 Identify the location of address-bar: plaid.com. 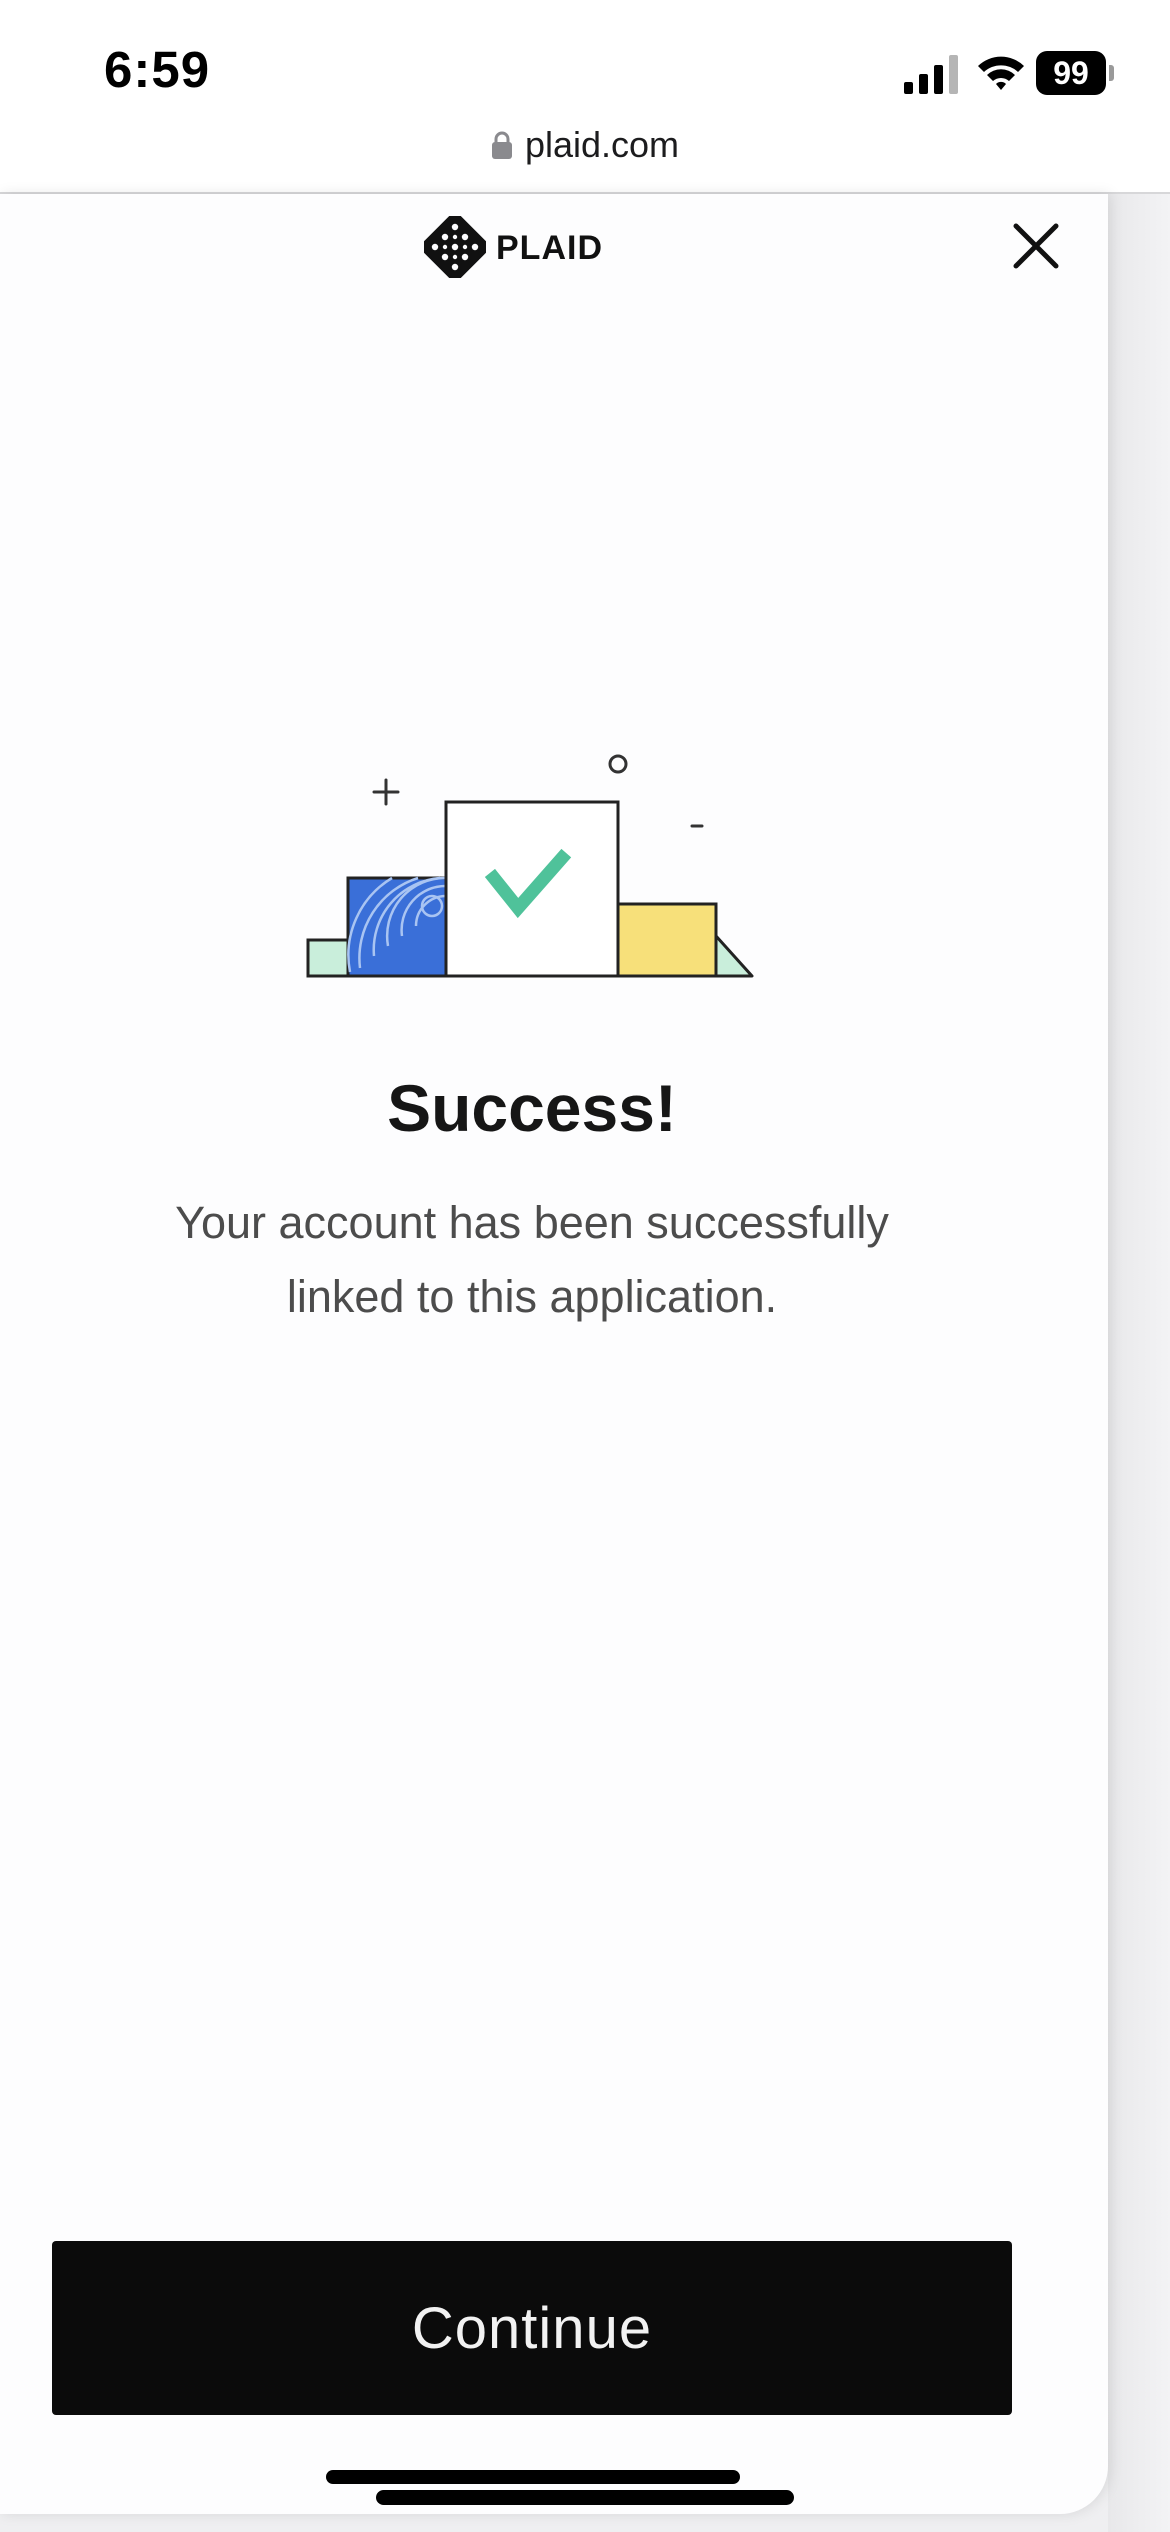
(585, 156).